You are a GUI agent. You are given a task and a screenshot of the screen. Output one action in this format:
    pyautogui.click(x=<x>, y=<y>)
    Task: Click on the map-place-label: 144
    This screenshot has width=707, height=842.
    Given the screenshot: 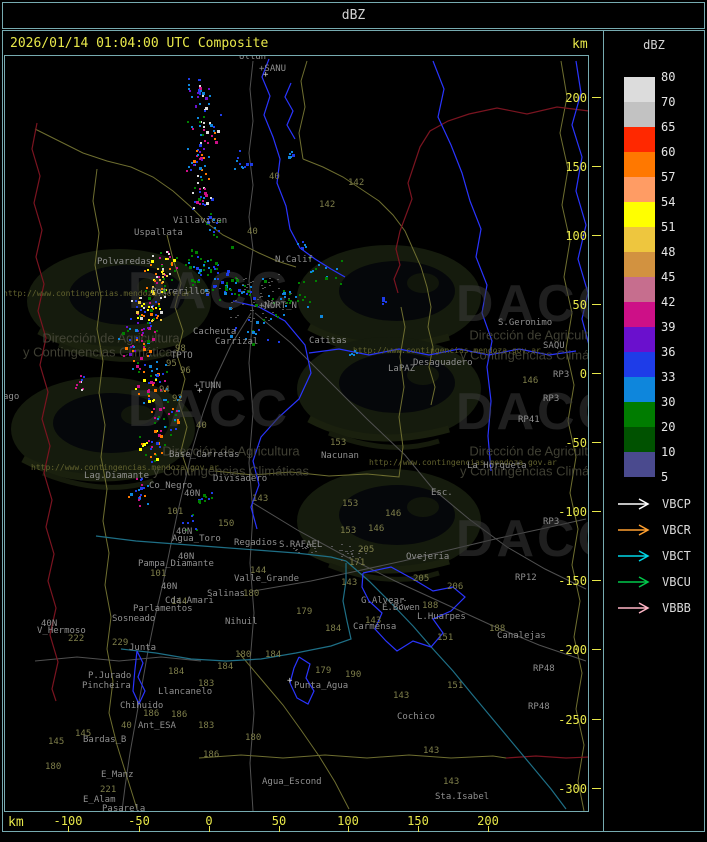 What is the action you would take?
    pyautogui.click(x=258, y=571)
    